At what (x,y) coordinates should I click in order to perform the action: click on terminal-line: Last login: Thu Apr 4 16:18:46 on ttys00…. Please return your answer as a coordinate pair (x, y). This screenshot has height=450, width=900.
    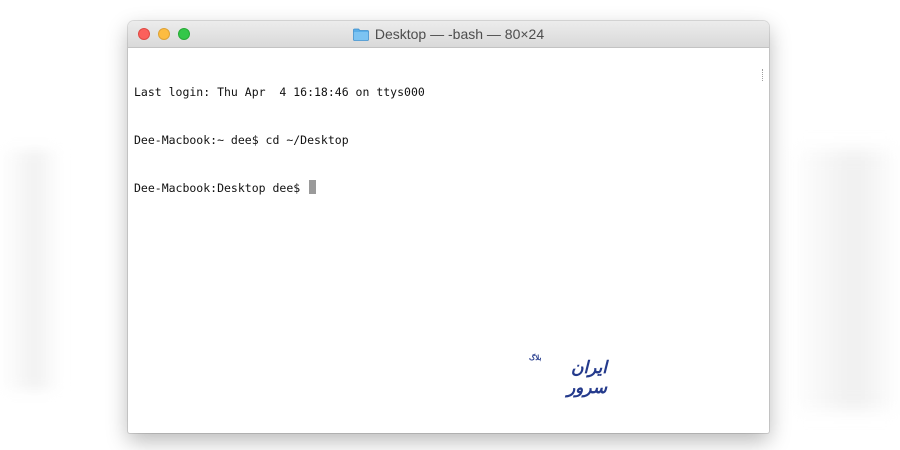
    Looking at the image, I should click on (279, 92).